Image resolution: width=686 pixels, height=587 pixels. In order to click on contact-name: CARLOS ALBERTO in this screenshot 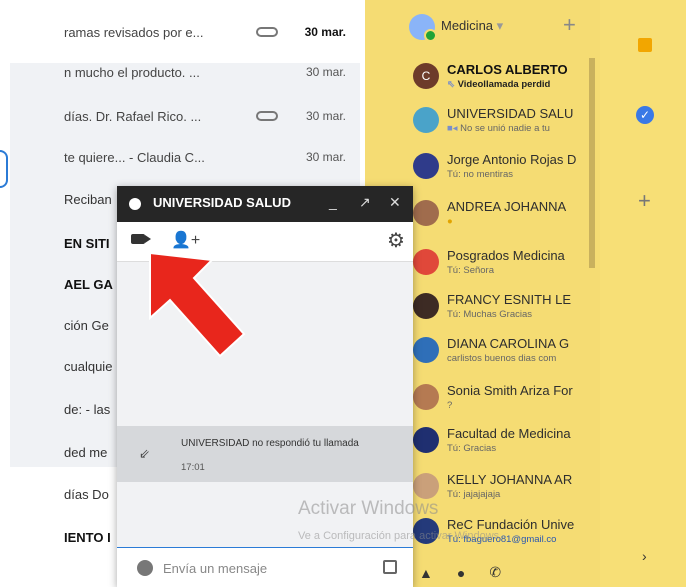, I will do `click(507, 69)`.